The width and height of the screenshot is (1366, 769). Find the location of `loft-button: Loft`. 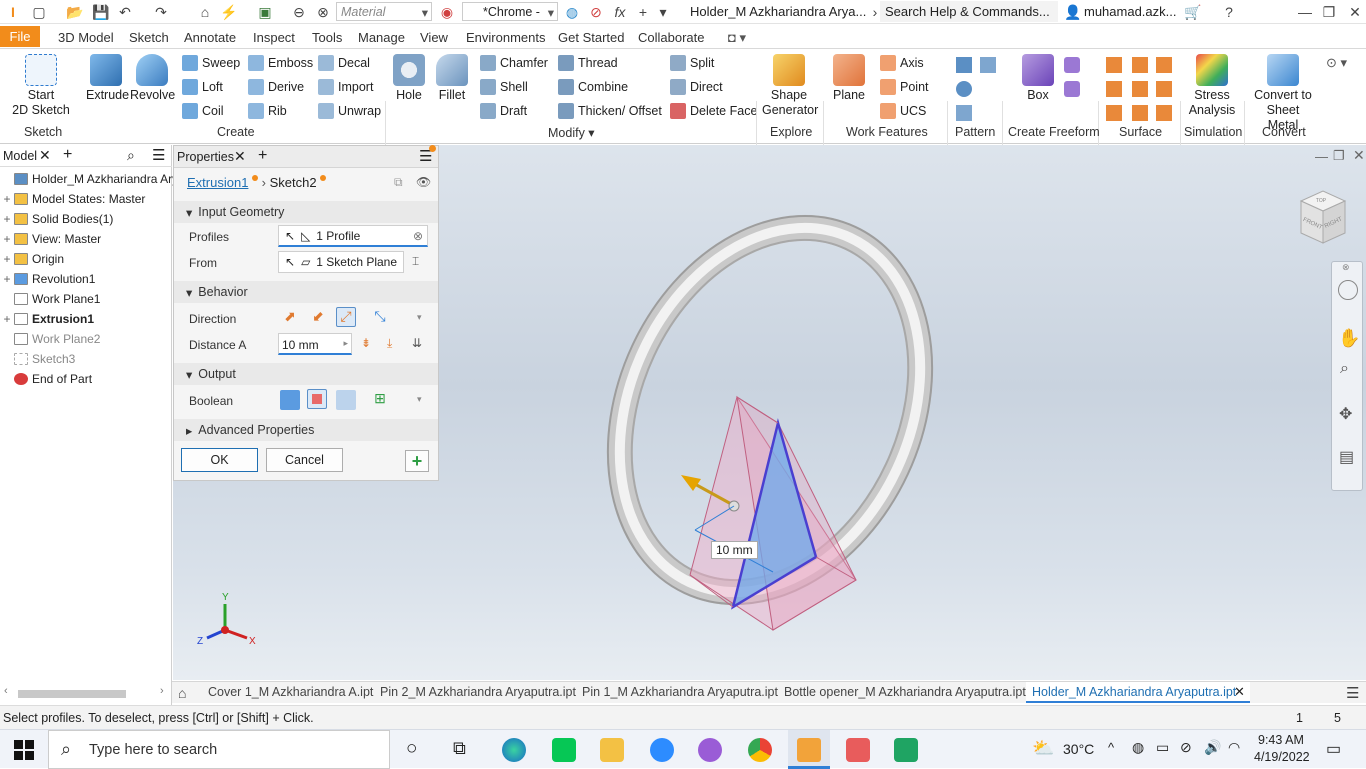

loft-button: Loft is located at coordinates (202, 87).